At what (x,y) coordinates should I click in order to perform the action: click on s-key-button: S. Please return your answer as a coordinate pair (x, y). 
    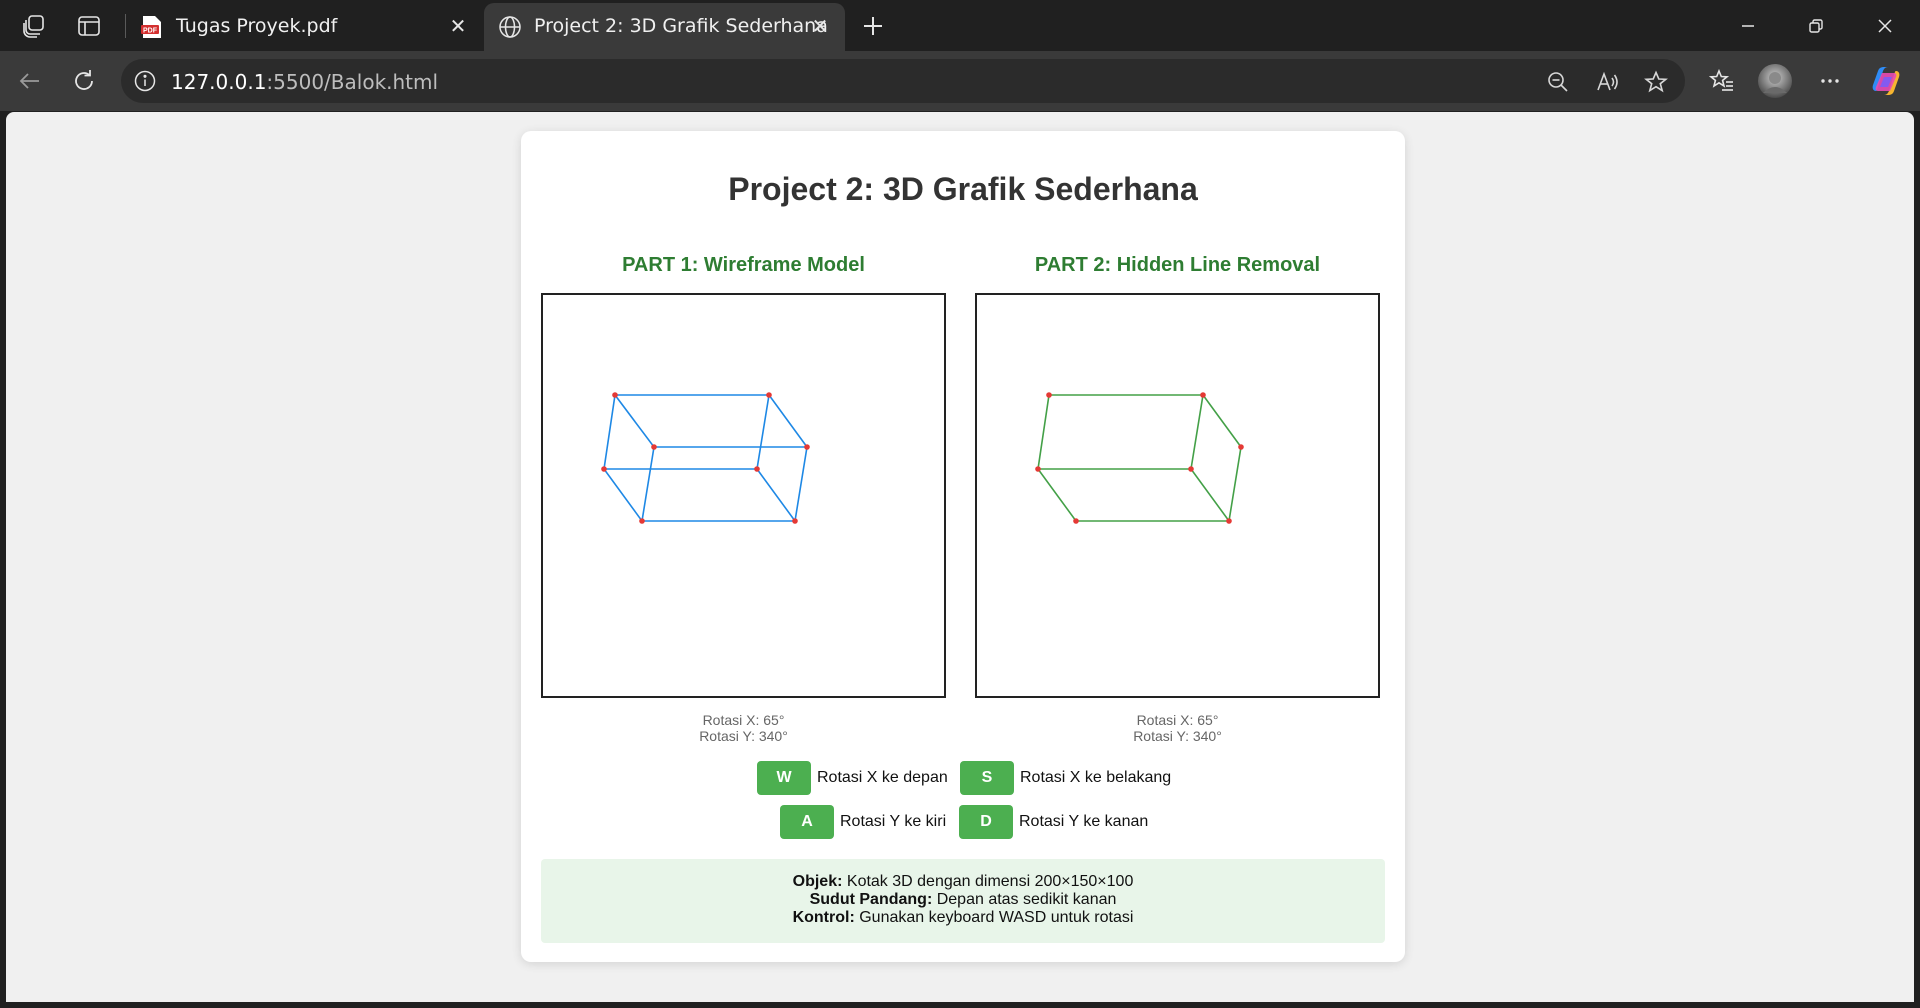
    Looking at the image, I should click on (987, 778).